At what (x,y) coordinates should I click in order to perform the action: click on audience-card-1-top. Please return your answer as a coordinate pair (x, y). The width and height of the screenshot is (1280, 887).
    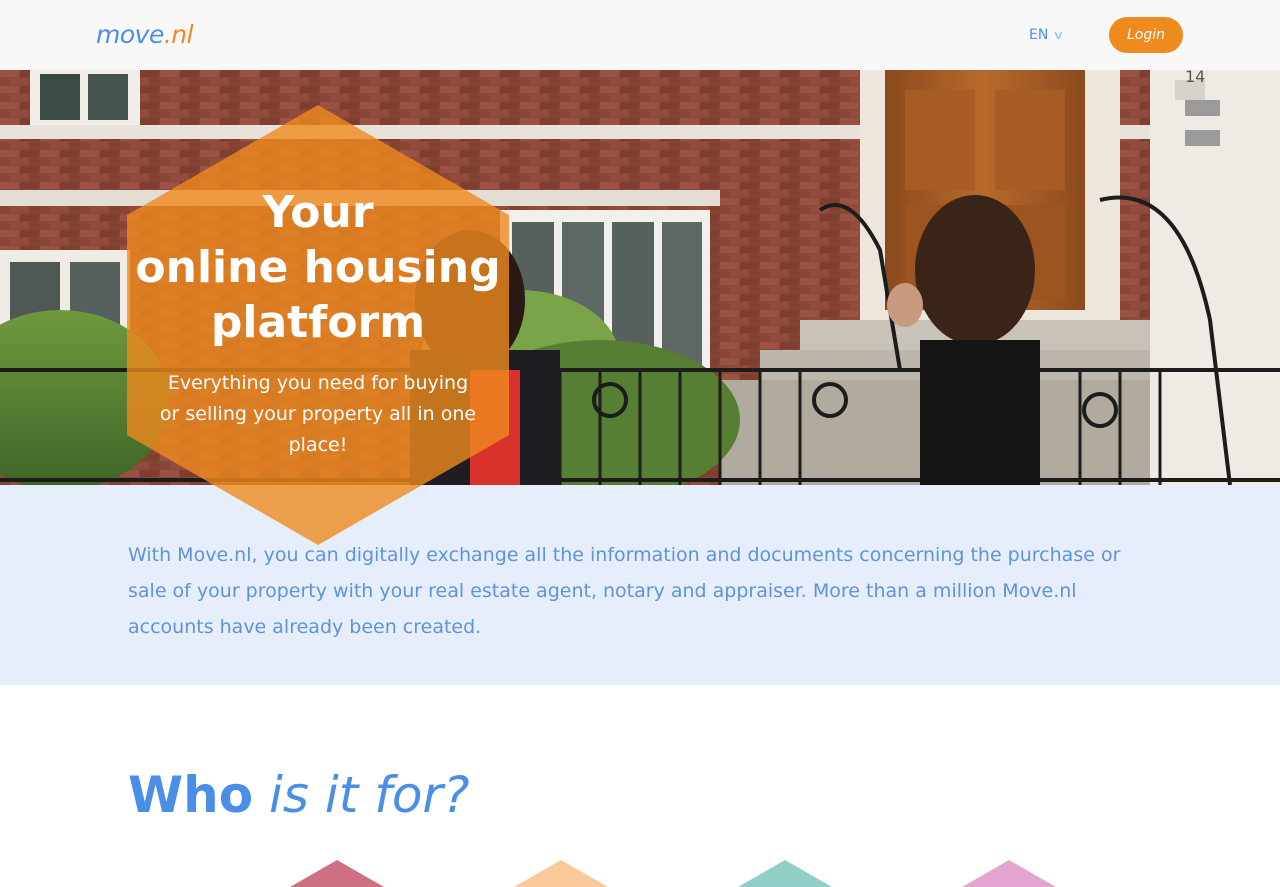
    Looking at the image, I should click on (337, 873).